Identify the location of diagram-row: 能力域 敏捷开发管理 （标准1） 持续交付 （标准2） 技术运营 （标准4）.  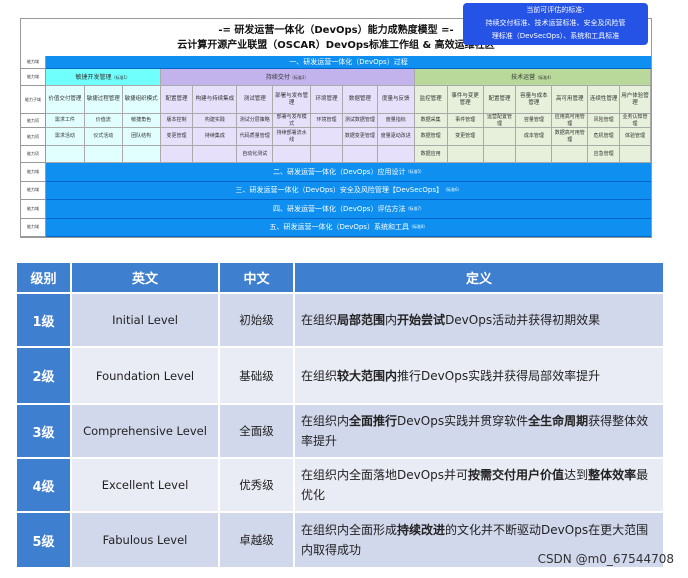
(336, 77).